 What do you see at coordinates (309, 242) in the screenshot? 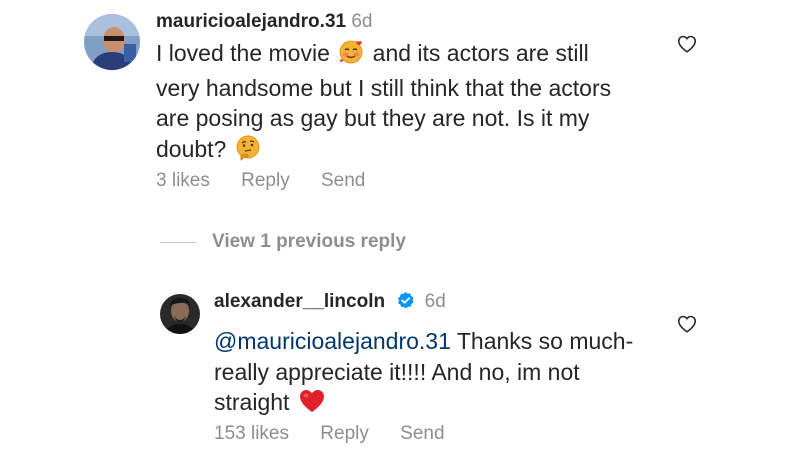
I see `view-previous-label: View 1 previous reply` at bounding box center [309, 242].